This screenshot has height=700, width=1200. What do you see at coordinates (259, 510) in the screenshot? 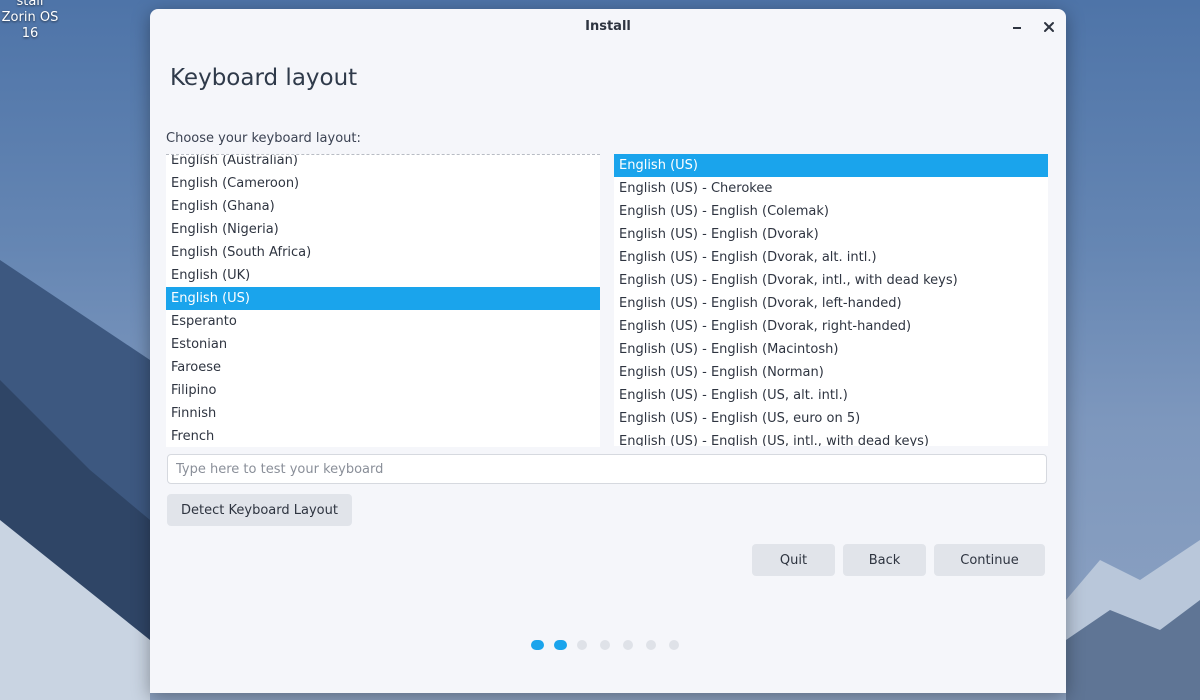
I see `detect-keyboard-layout-button: Detect Keyboard Layout` at bounding box center [259, 510].